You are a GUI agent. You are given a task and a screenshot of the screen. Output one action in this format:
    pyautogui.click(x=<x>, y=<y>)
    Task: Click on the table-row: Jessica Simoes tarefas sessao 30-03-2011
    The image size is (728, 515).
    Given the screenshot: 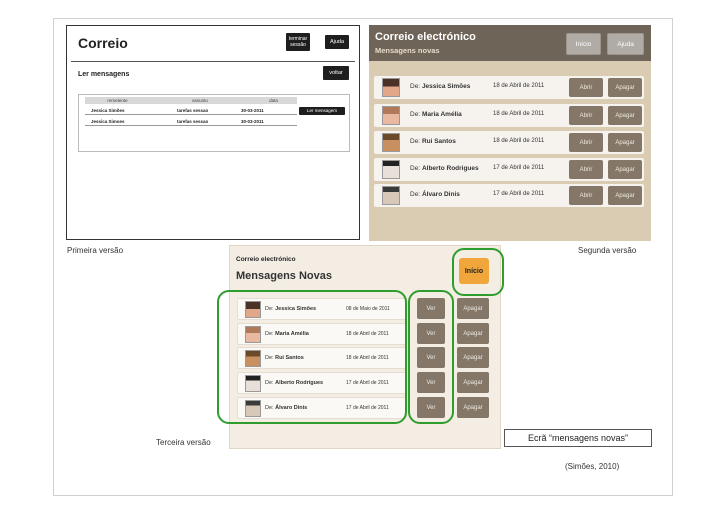 What is the action you would take?
    pyautogui.click(x=191, y=121)
    